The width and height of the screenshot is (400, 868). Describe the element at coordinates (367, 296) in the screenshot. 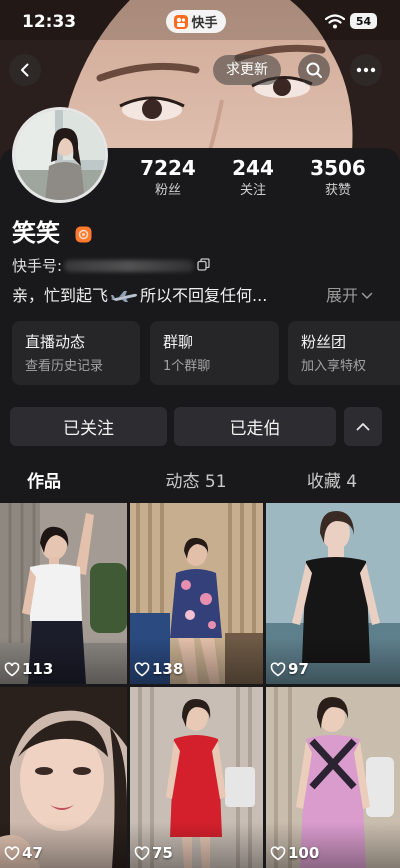

I see `chevron-down-icon` at that location.